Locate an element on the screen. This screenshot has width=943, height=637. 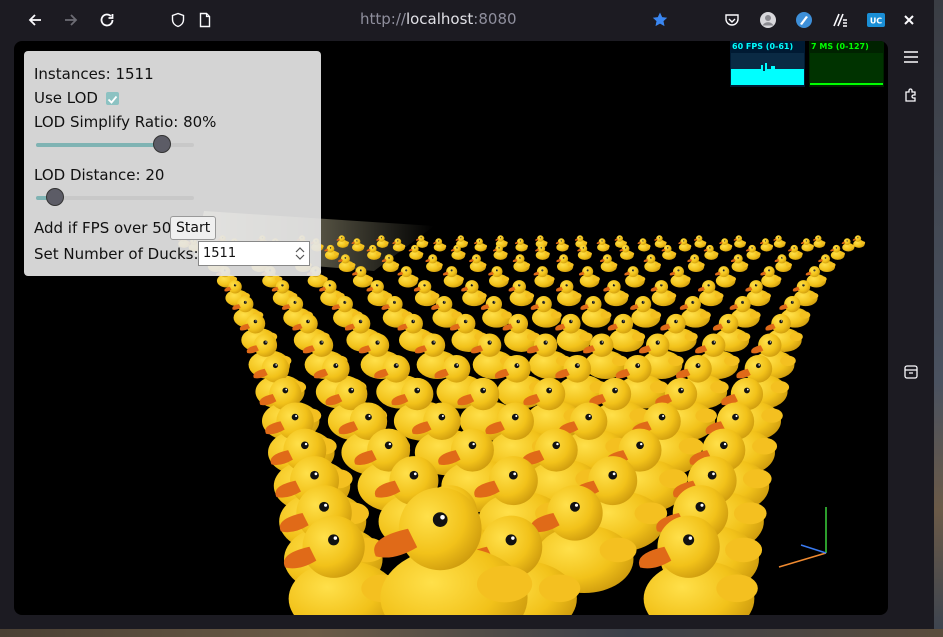
extensions-panel-button is located at coordinates (911, 95).